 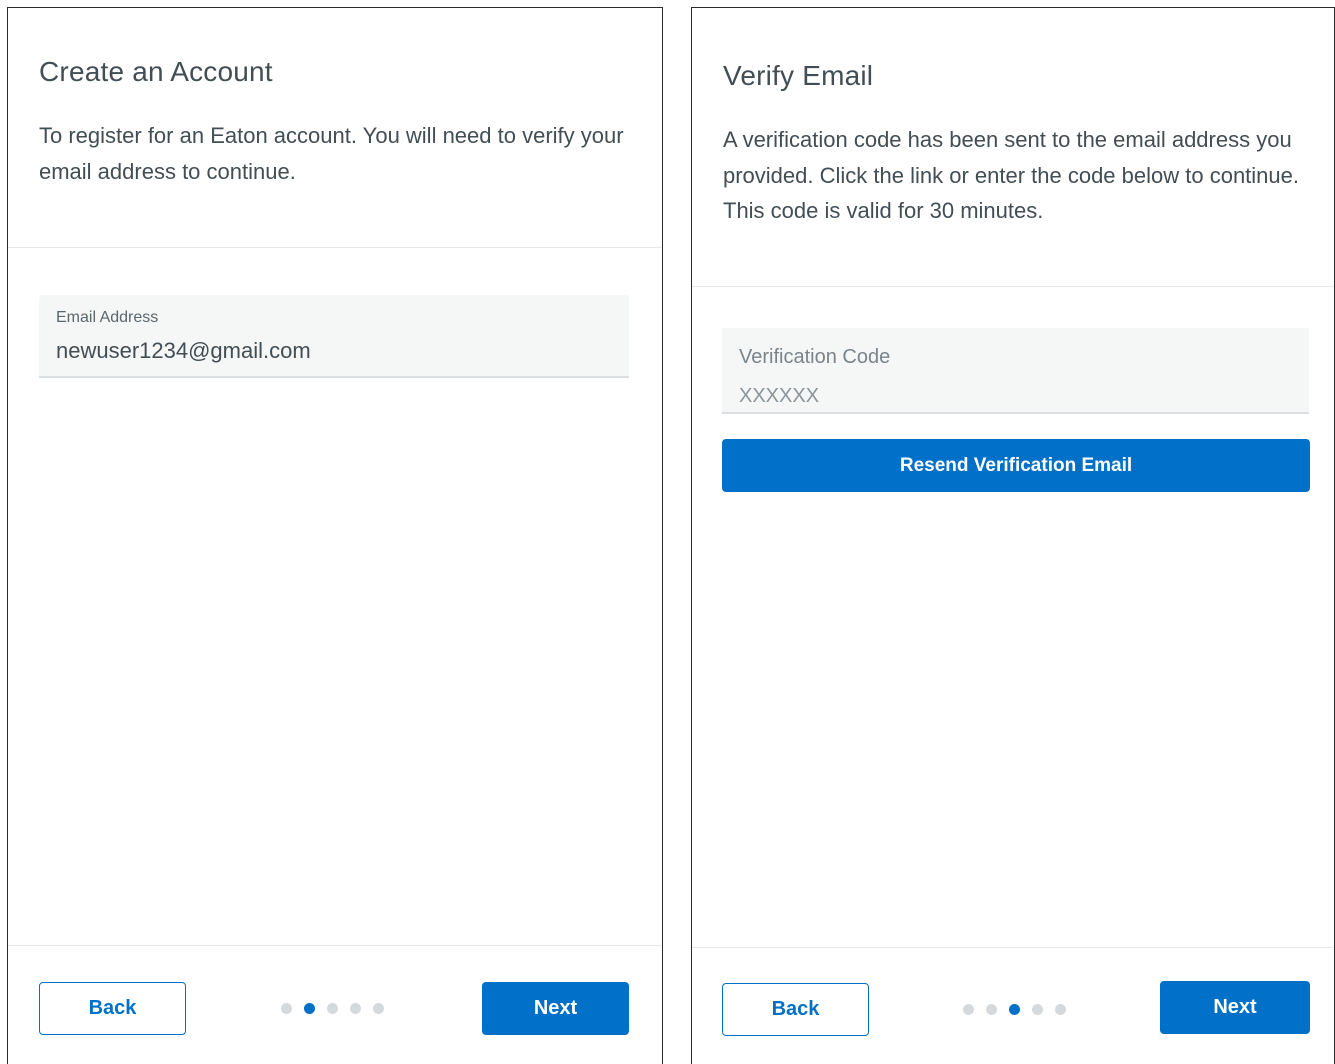 What do you see at coordinates (156, 71) in the screenshot?
I see `page-title: Create an Account` at bounding box center [156, 71].